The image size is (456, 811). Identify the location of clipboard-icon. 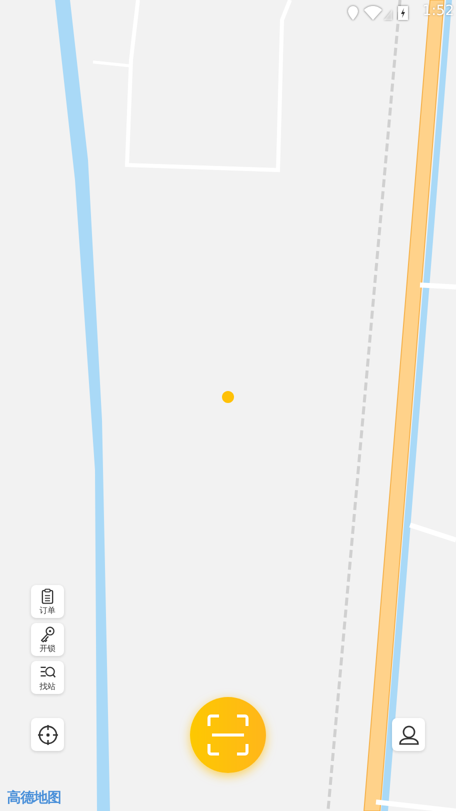
(47, 596).